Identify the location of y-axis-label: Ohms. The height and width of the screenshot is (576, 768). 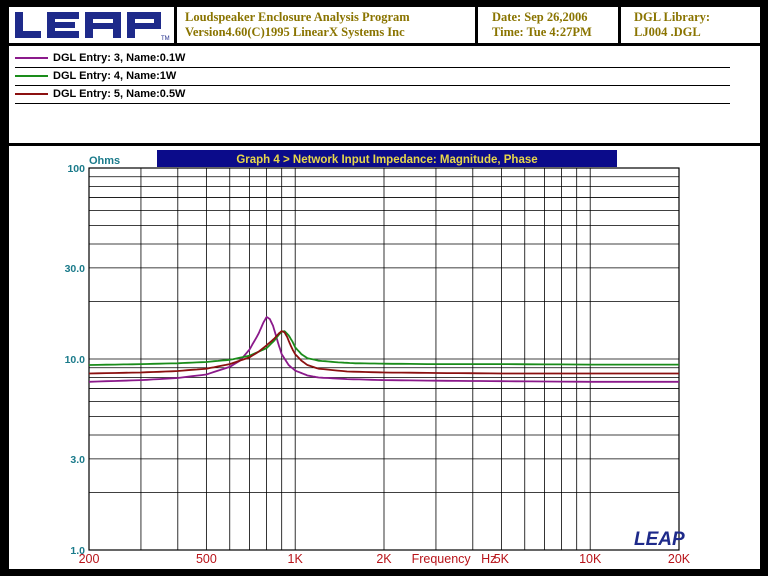
(104, 161).